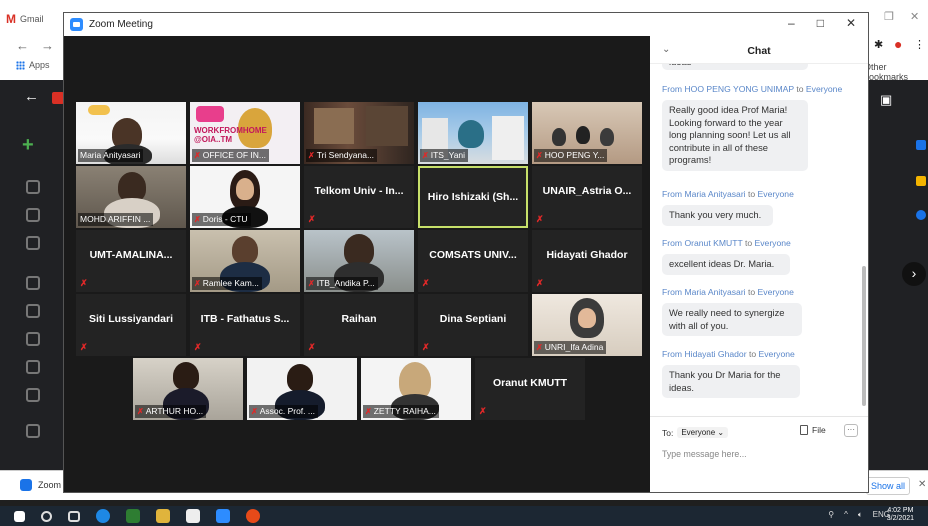 The height and width of the screenshot is (526, 928). Describe the element at coordinates (74, 516) in the screenshot. I see `task-view-icon` at that location.